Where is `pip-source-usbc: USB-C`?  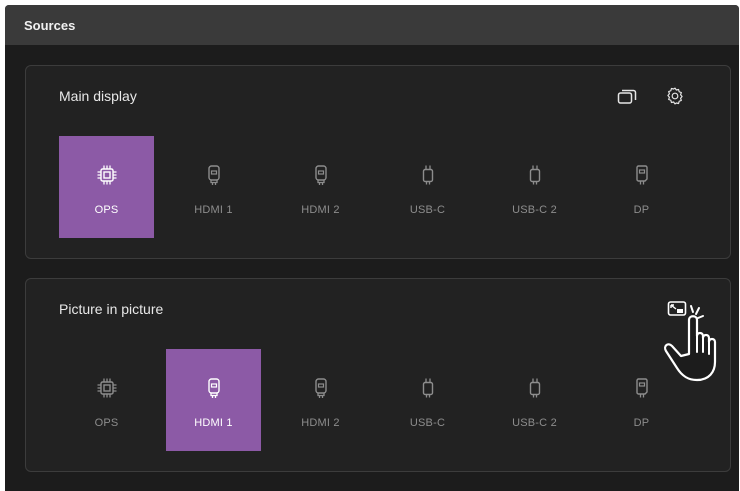 pip-source-usbc: USB-C is located at coordinates (427, 400).